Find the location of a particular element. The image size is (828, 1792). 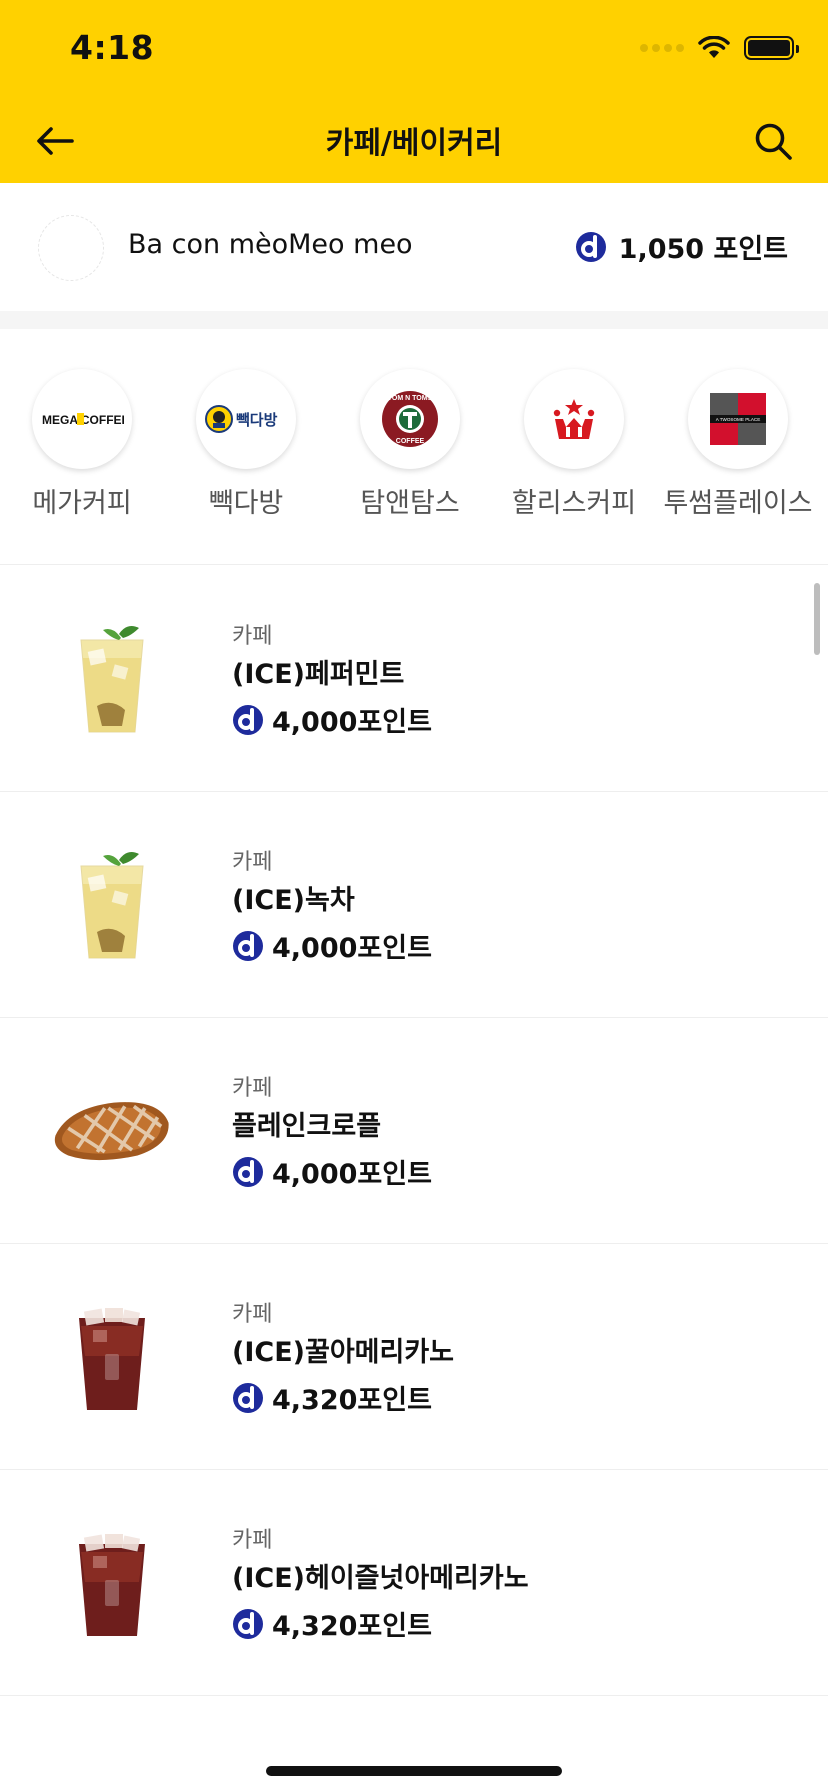

svg-text: COFFEE is located at coordinates (410, 441).